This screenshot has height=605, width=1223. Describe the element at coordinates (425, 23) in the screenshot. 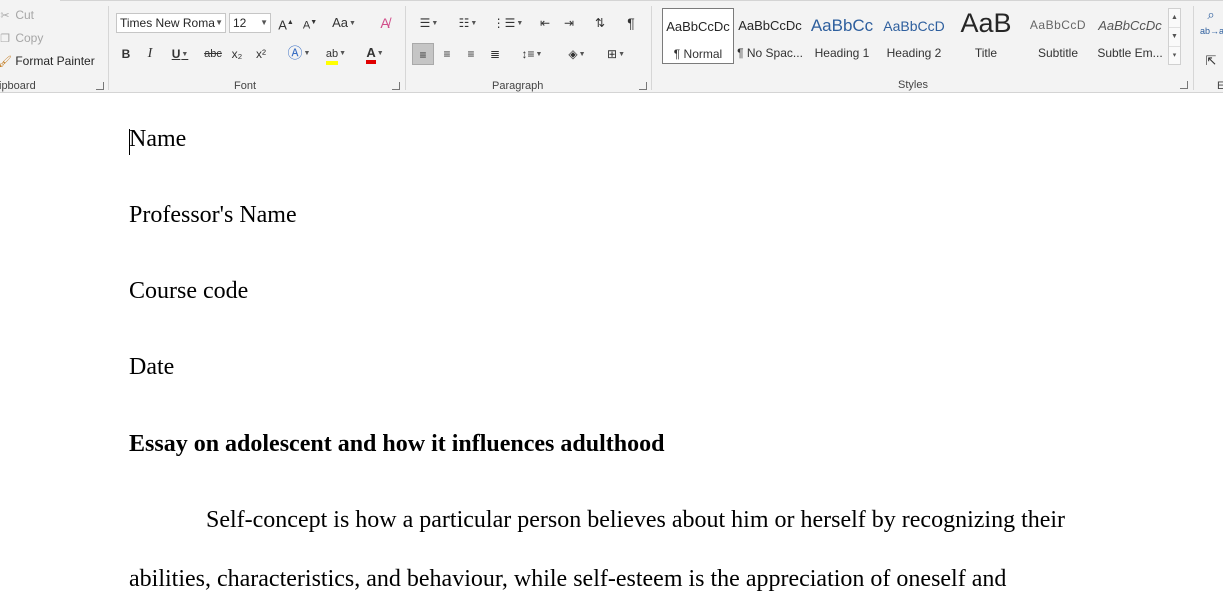

I see `bullets-icon: ☰` at that location.